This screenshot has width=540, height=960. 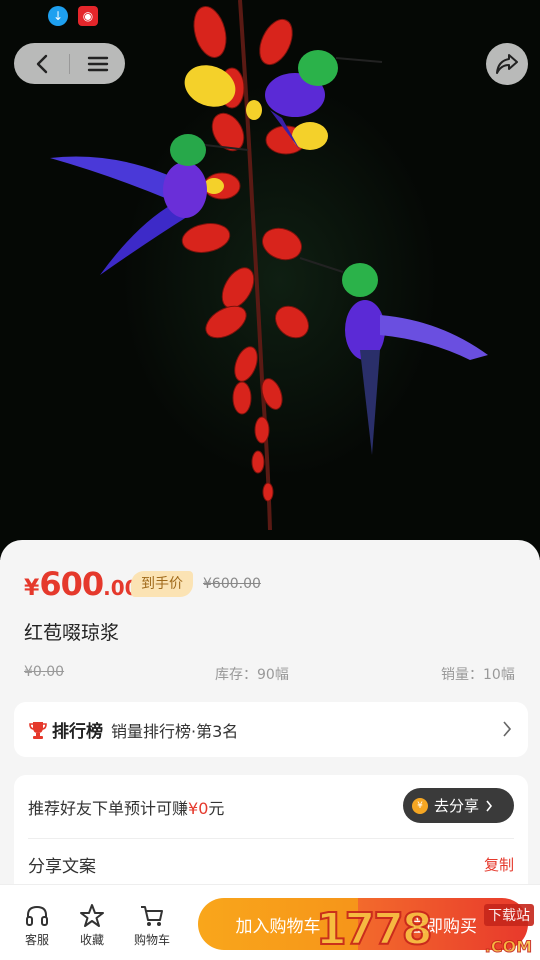 I want to click on customer-service-tab: 客服, so click(x=37, y=925).